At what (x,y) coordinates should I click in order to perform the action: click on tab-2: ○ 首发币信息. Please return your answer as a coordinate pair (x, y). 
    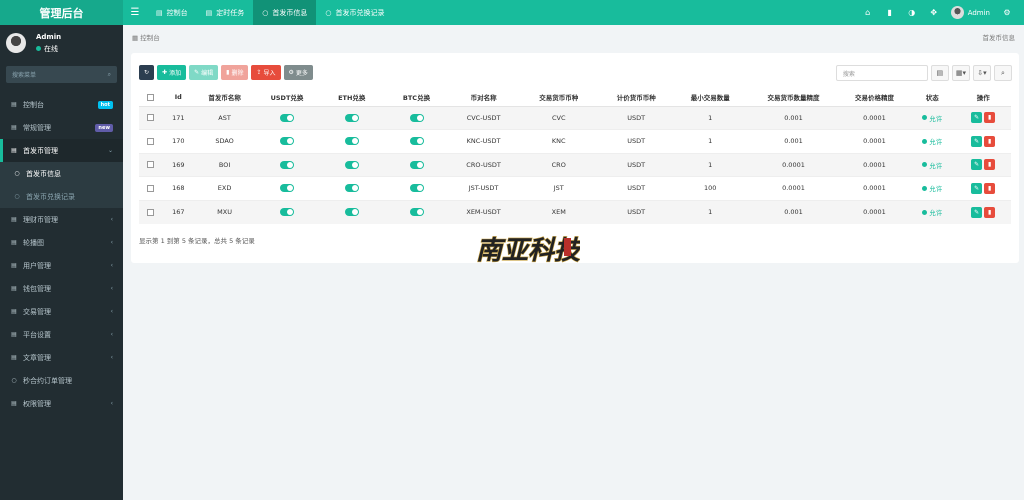
    Looking at the image, I should click on (285, 12).